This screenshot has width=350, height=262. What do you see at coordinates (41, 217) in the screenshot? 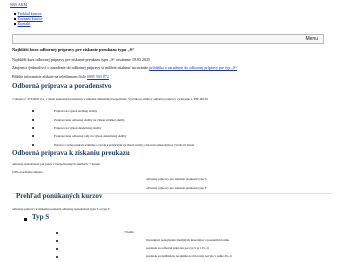
I see `section-title-typ-s: Typ S` at bounding box center [41, 217].